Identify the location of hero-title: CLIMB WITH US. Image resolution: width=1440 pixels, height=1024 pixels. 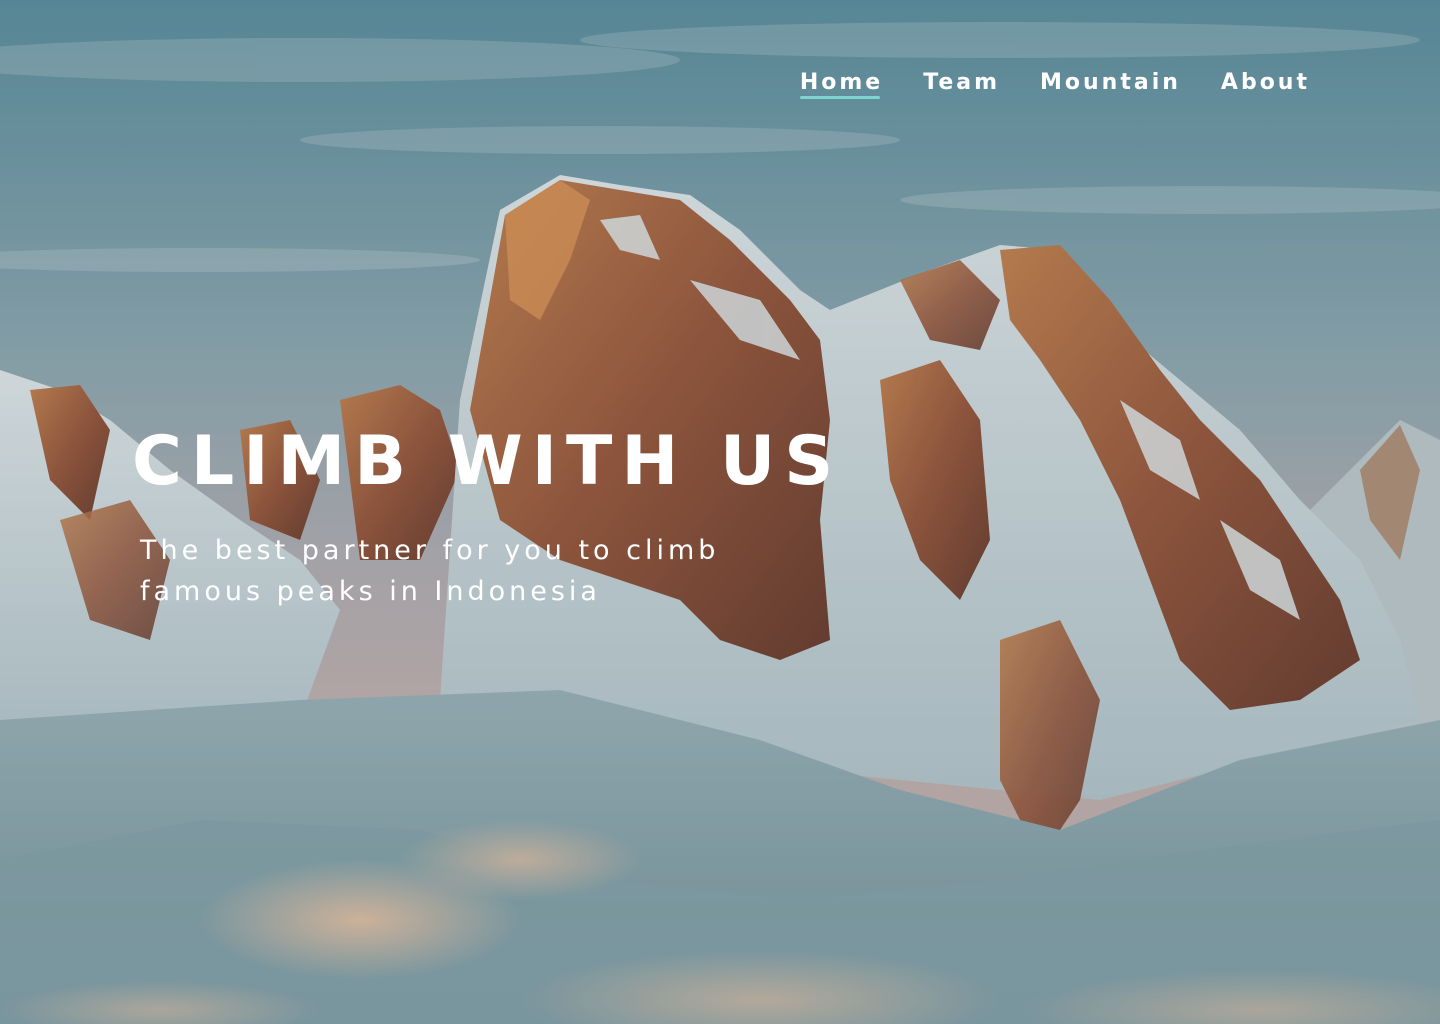
(487, 461).